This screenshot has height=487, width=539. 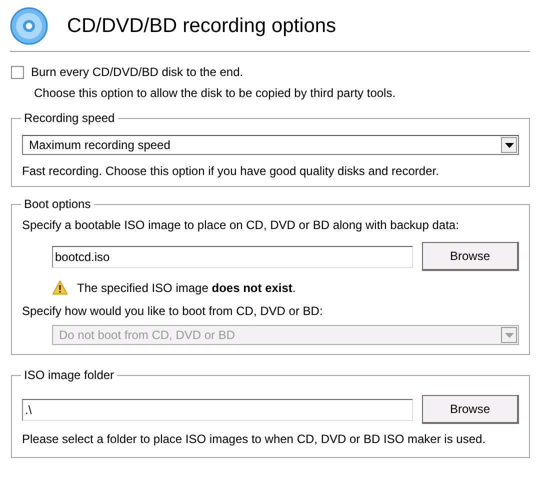 I want to click on checkbox, so click(x=17, y=72).